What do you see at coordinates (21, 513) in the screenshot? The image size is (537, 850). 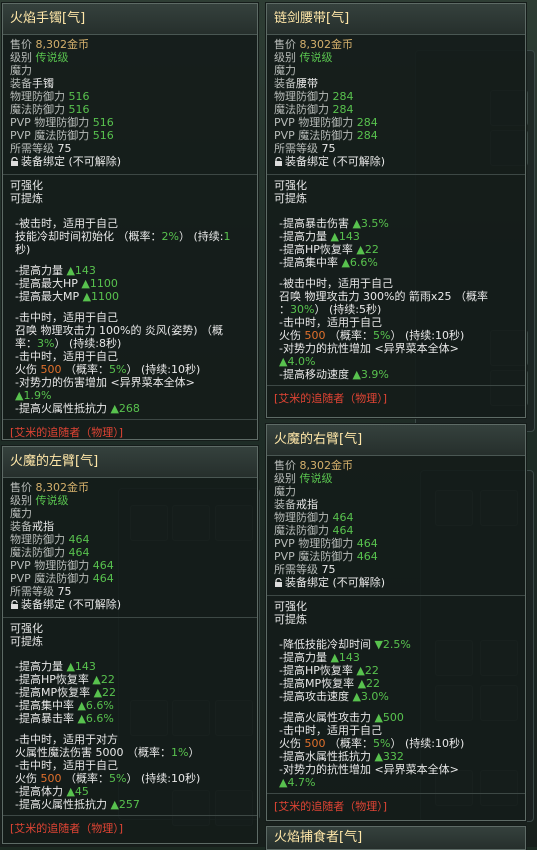 I see `magic-label: 魔力` at bounding box center [21, 513].